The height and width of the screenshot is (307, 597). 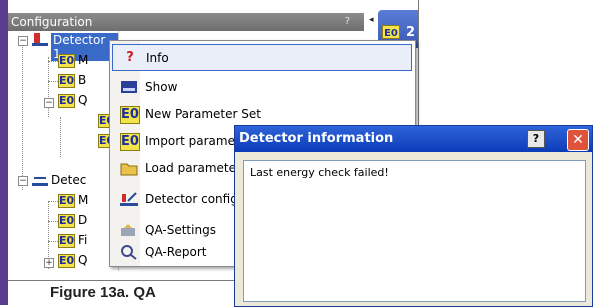 What do you see at coordinates (413, 139) in the screenshot?
I see `dialog-title-bar: Detector information ? ✕` at bounding box center [413, 139].